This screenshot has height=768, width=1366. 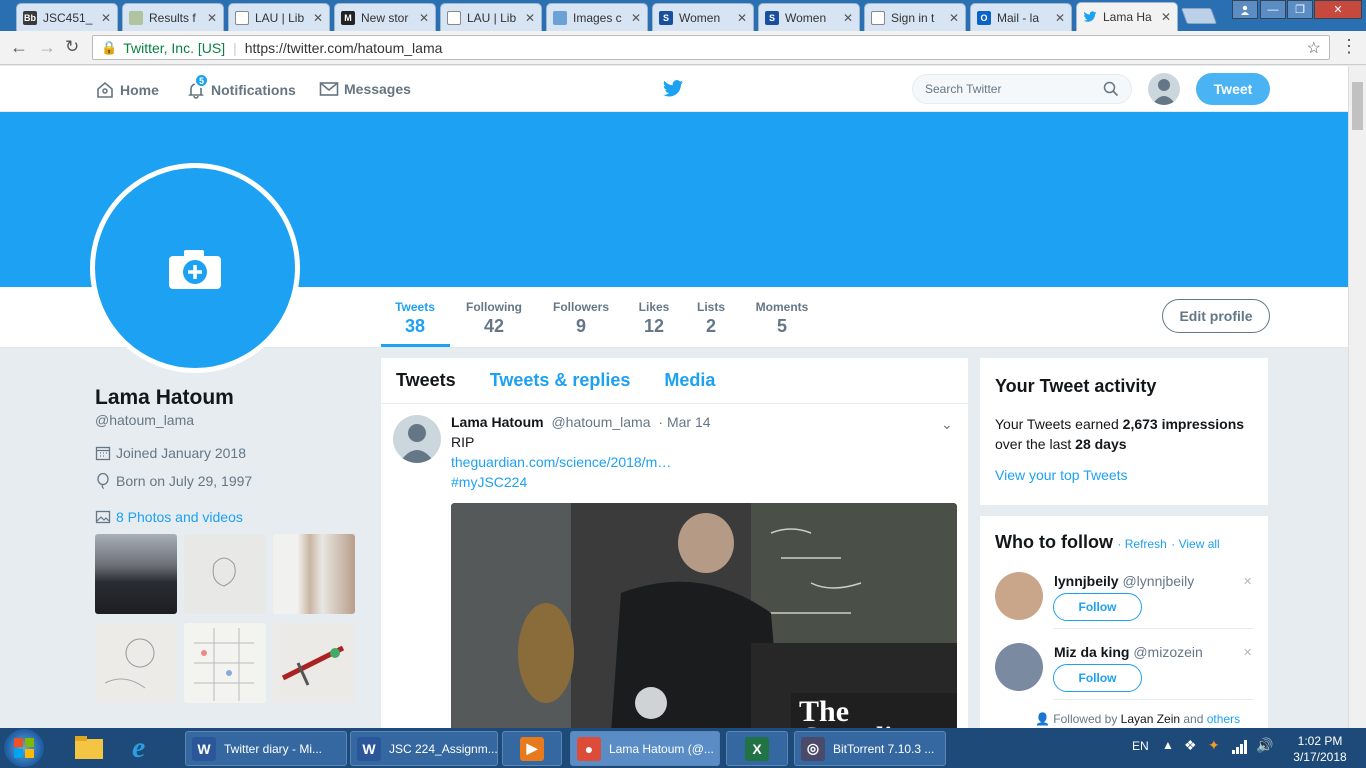 What do you see at coordinates (1156, 581) in the screenshot?
I see `suggested-user-handle: @lynnjbeily` at bounding box center [1156, 581].